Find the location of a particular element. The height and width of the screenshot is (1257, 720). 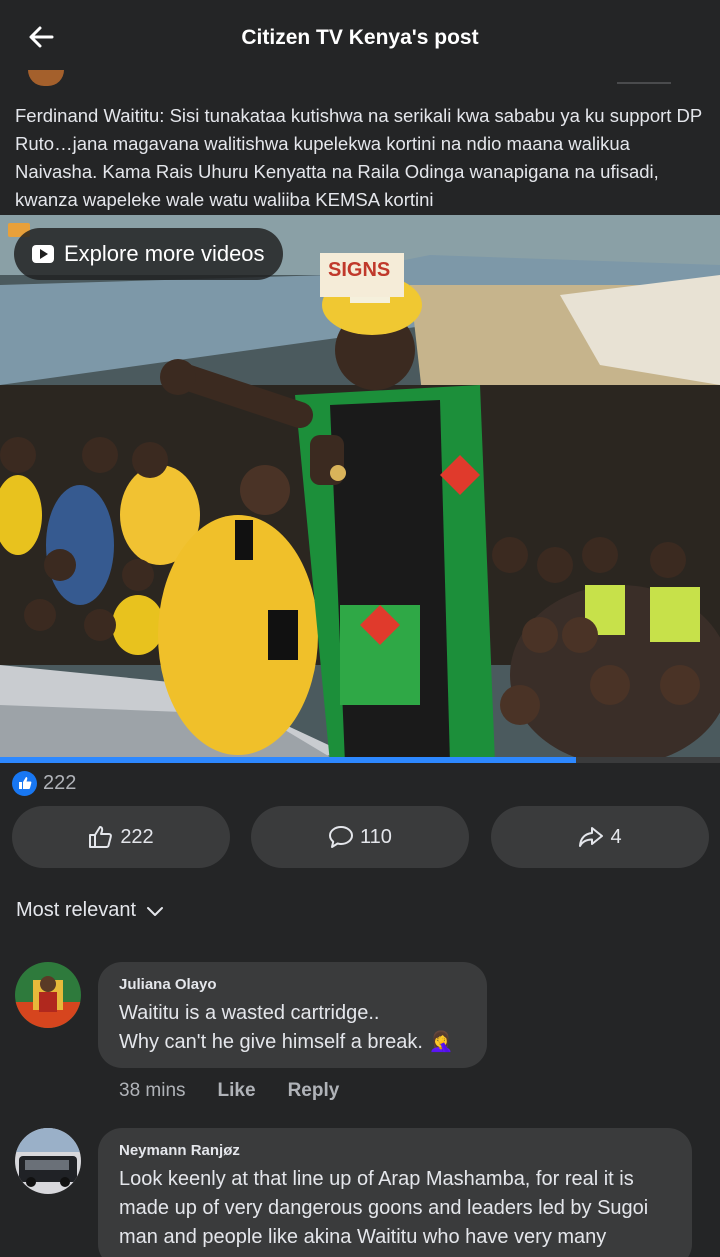

comment-sort-dropdown: Most relevant is located at coordinates (90, 910).